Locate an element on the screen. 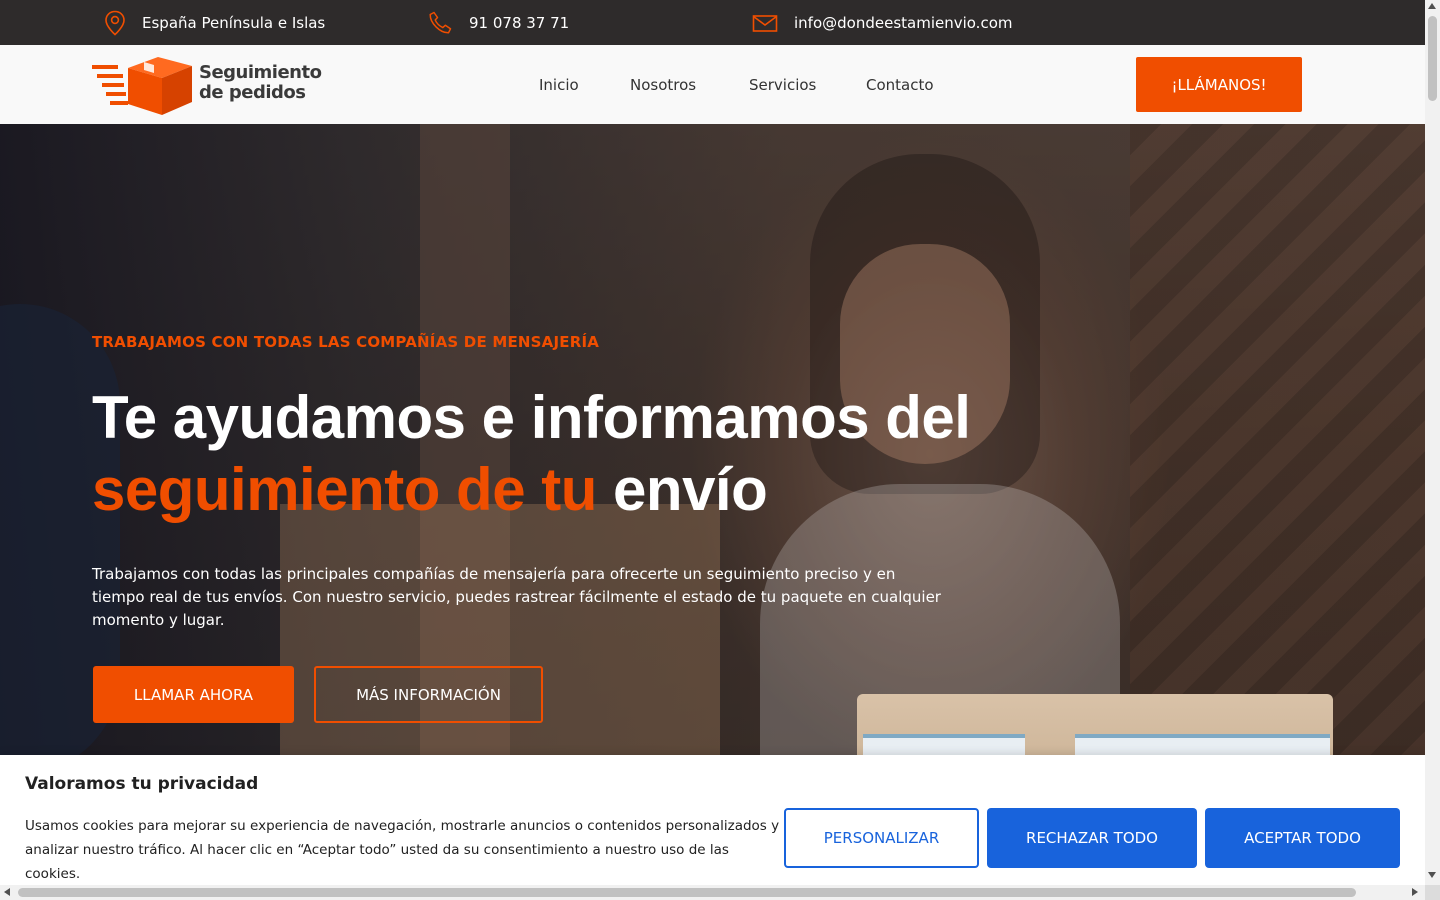 Image resolution: width=1440 pixels, height=900 pixels. hero-title-accent: seguimiento de tu is located at coordinates (344, 489).